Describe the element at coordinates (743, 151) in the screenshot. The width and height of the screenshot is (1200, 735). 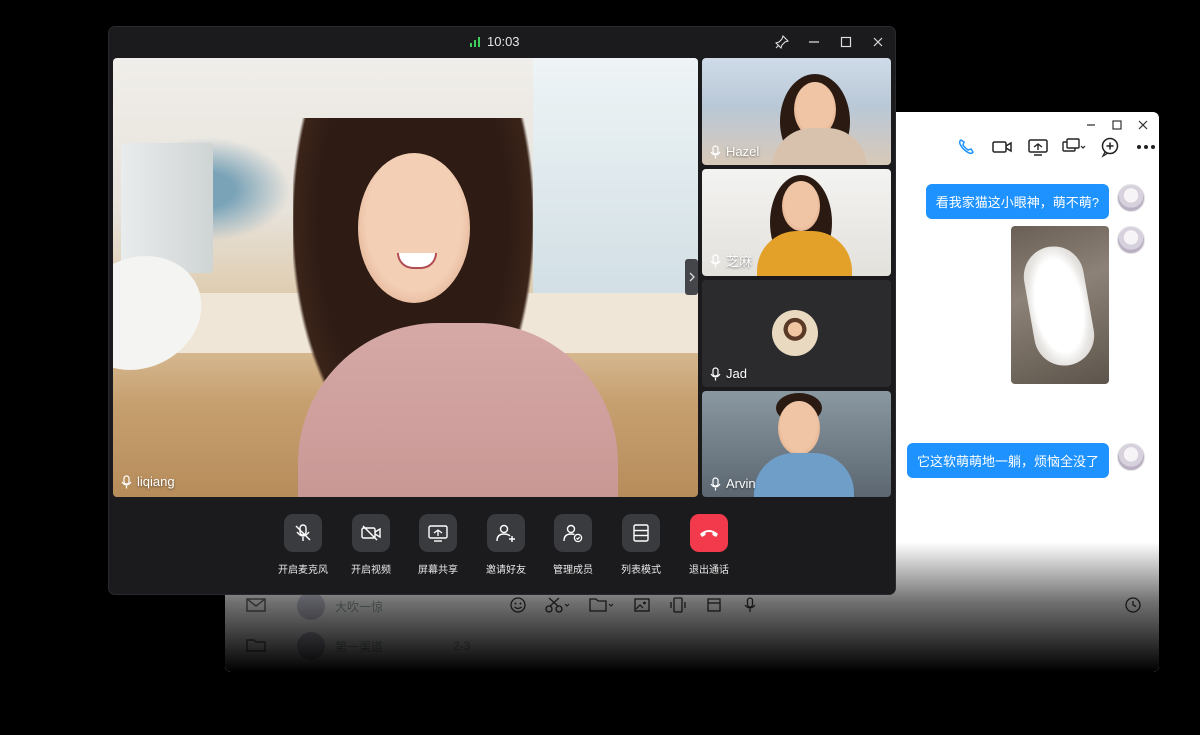
I see `participant-name: Hazel` at that location.